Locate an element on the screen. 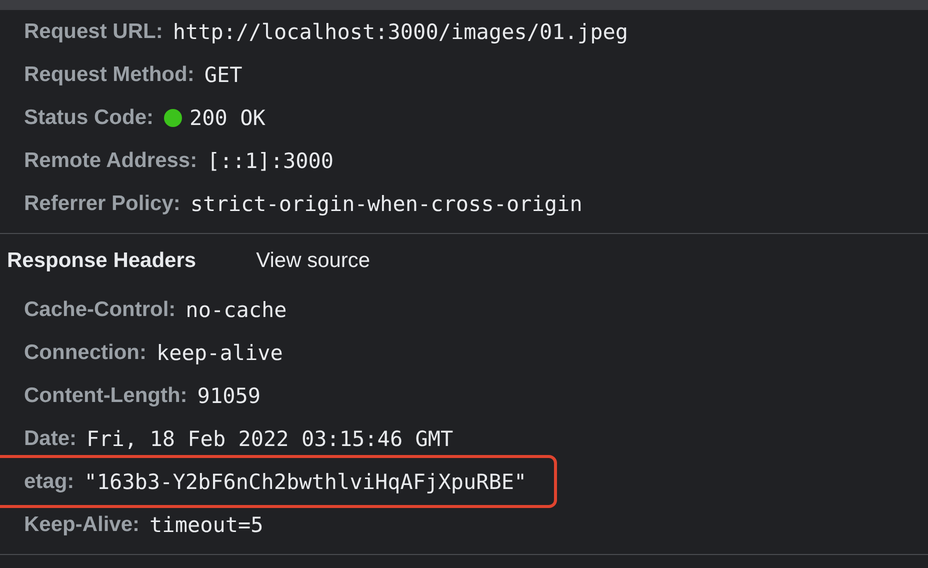 This screenshot has height=568, width=928. header-name: Request Method: is located at coordinates (109, 74).